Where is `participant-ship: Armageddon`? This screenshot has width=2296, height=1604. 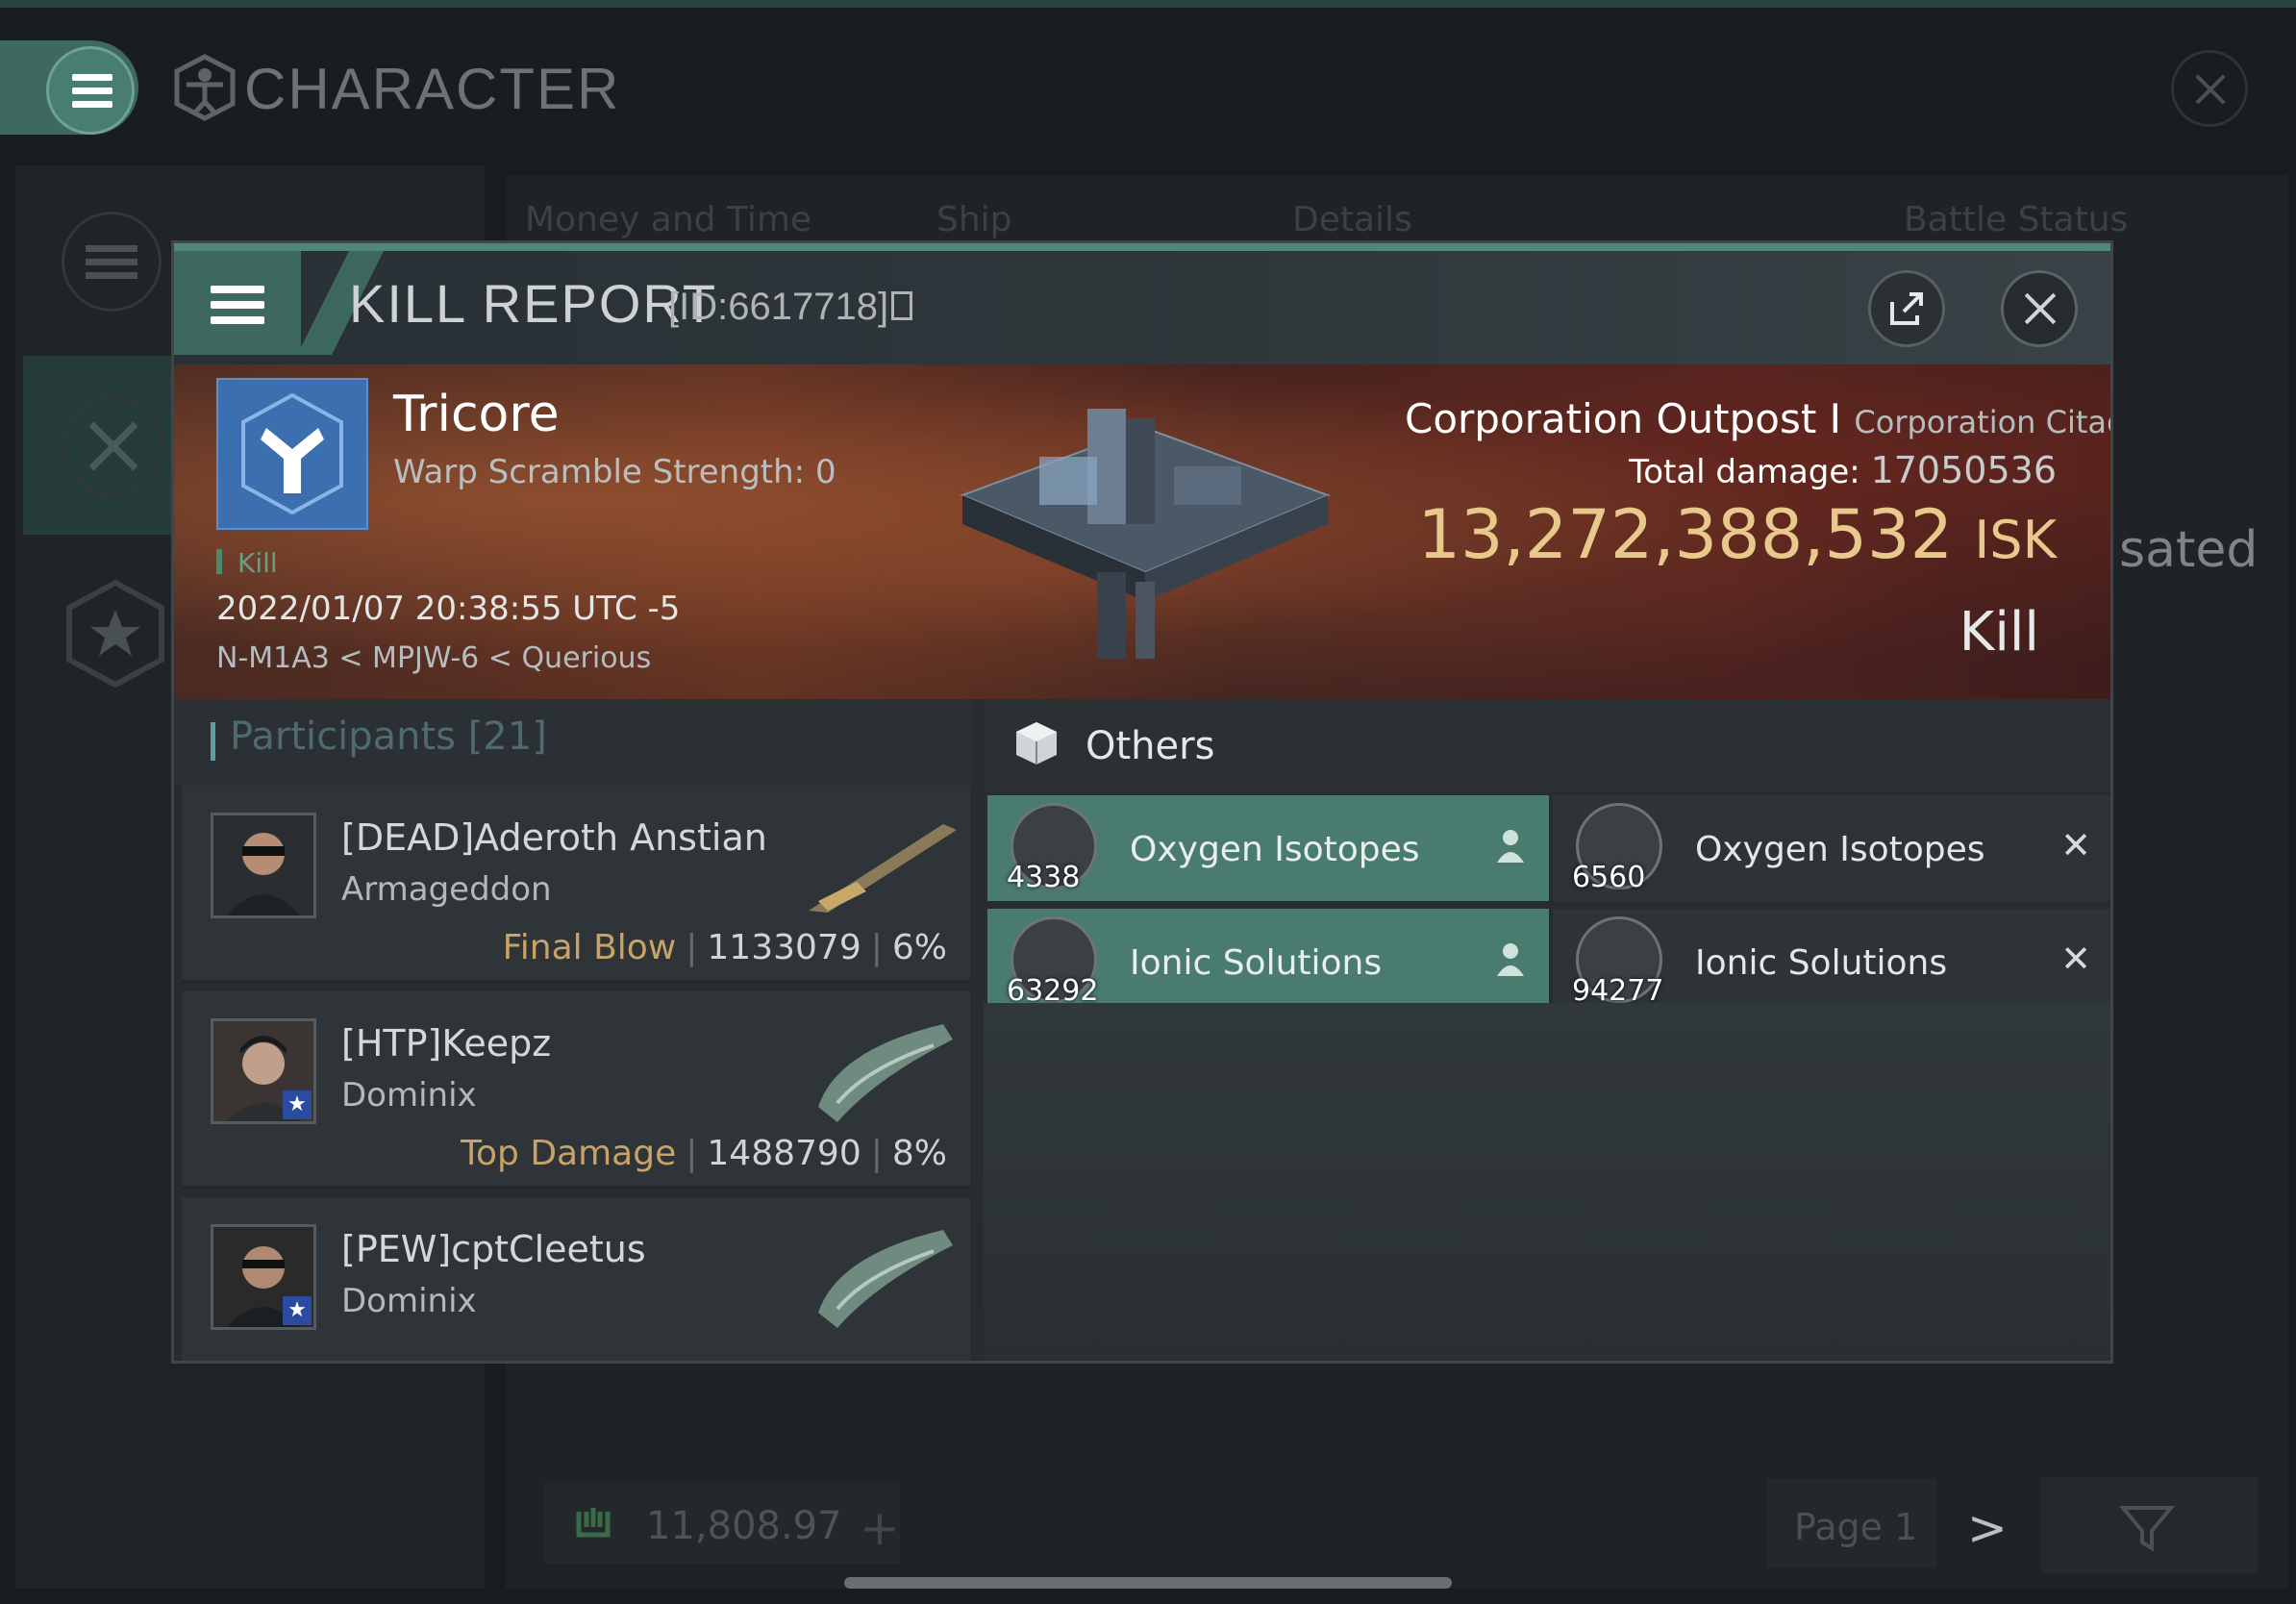
participant-ship: Armageddon is located at coordinates (446, 889).